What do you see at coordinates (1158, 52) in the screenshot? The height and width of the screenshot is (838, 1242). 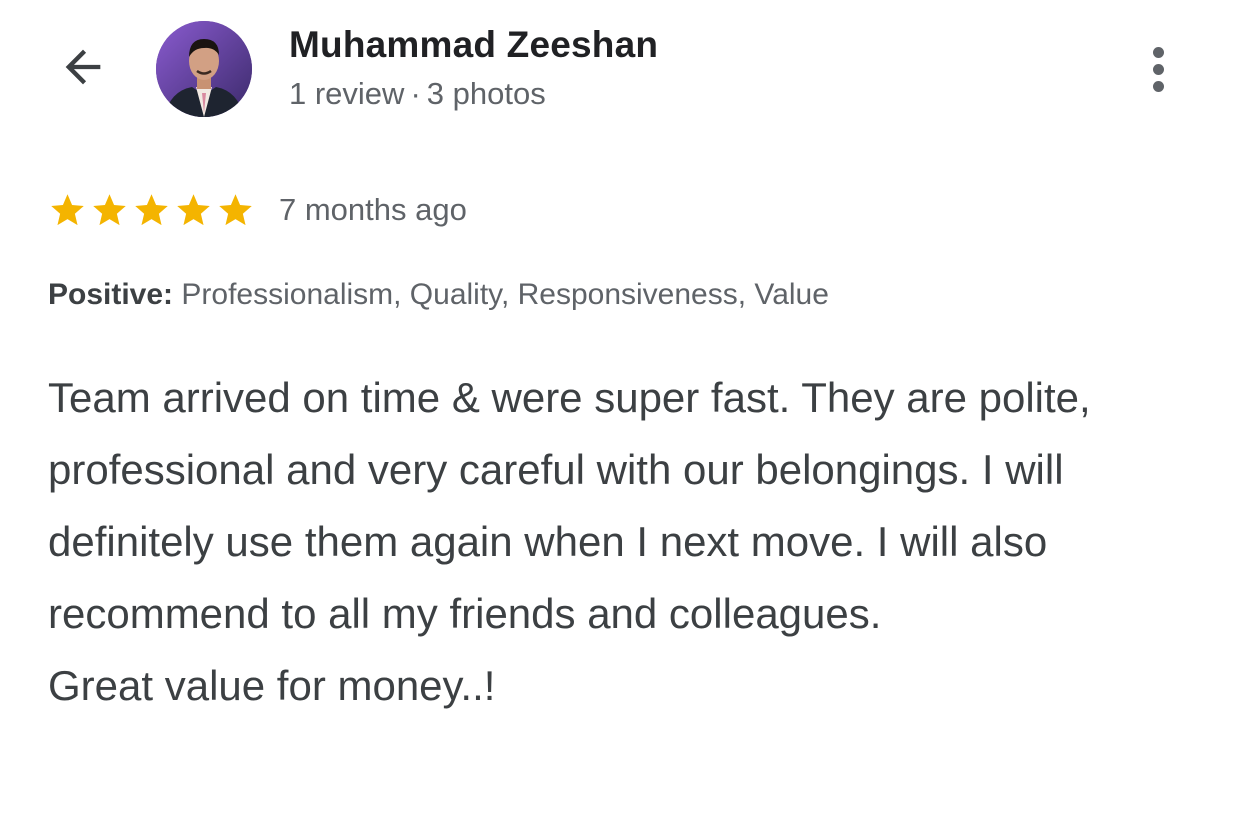 I see `more-vert-icon` at bounding box center [1158, 52].